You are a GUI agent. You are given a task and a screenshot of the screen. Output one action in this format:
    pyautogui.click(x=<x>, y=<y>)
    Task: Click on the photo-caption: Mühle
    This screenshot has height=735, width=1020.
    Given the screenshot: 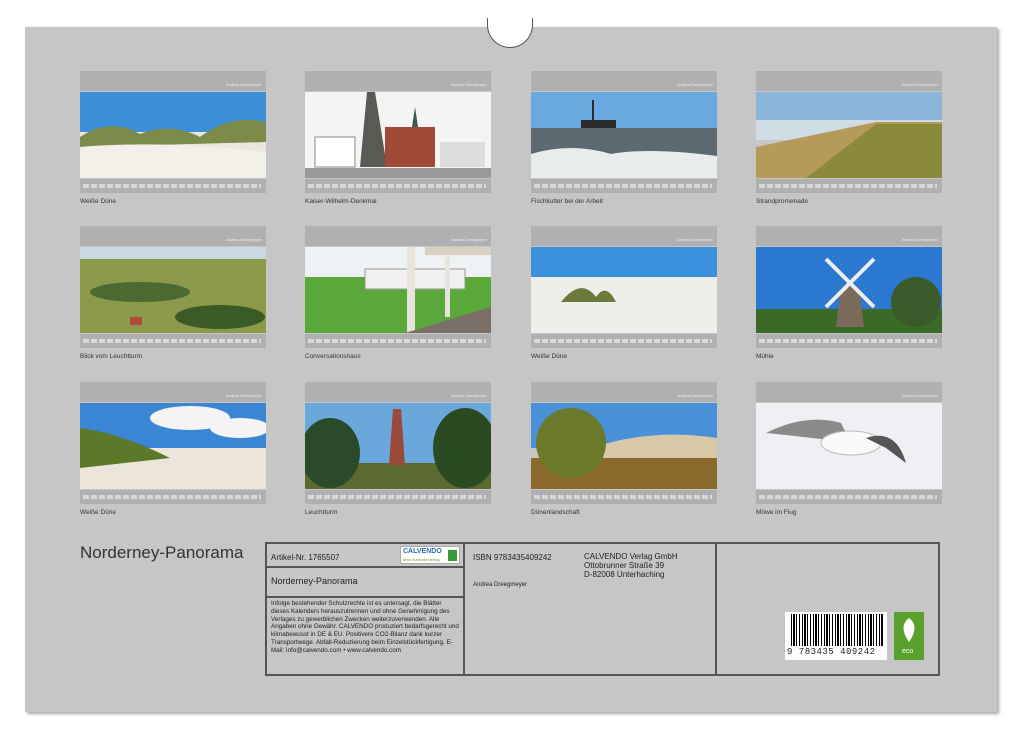 What is the action you would take?
    pyautogui.click(x=765, y=356)
    